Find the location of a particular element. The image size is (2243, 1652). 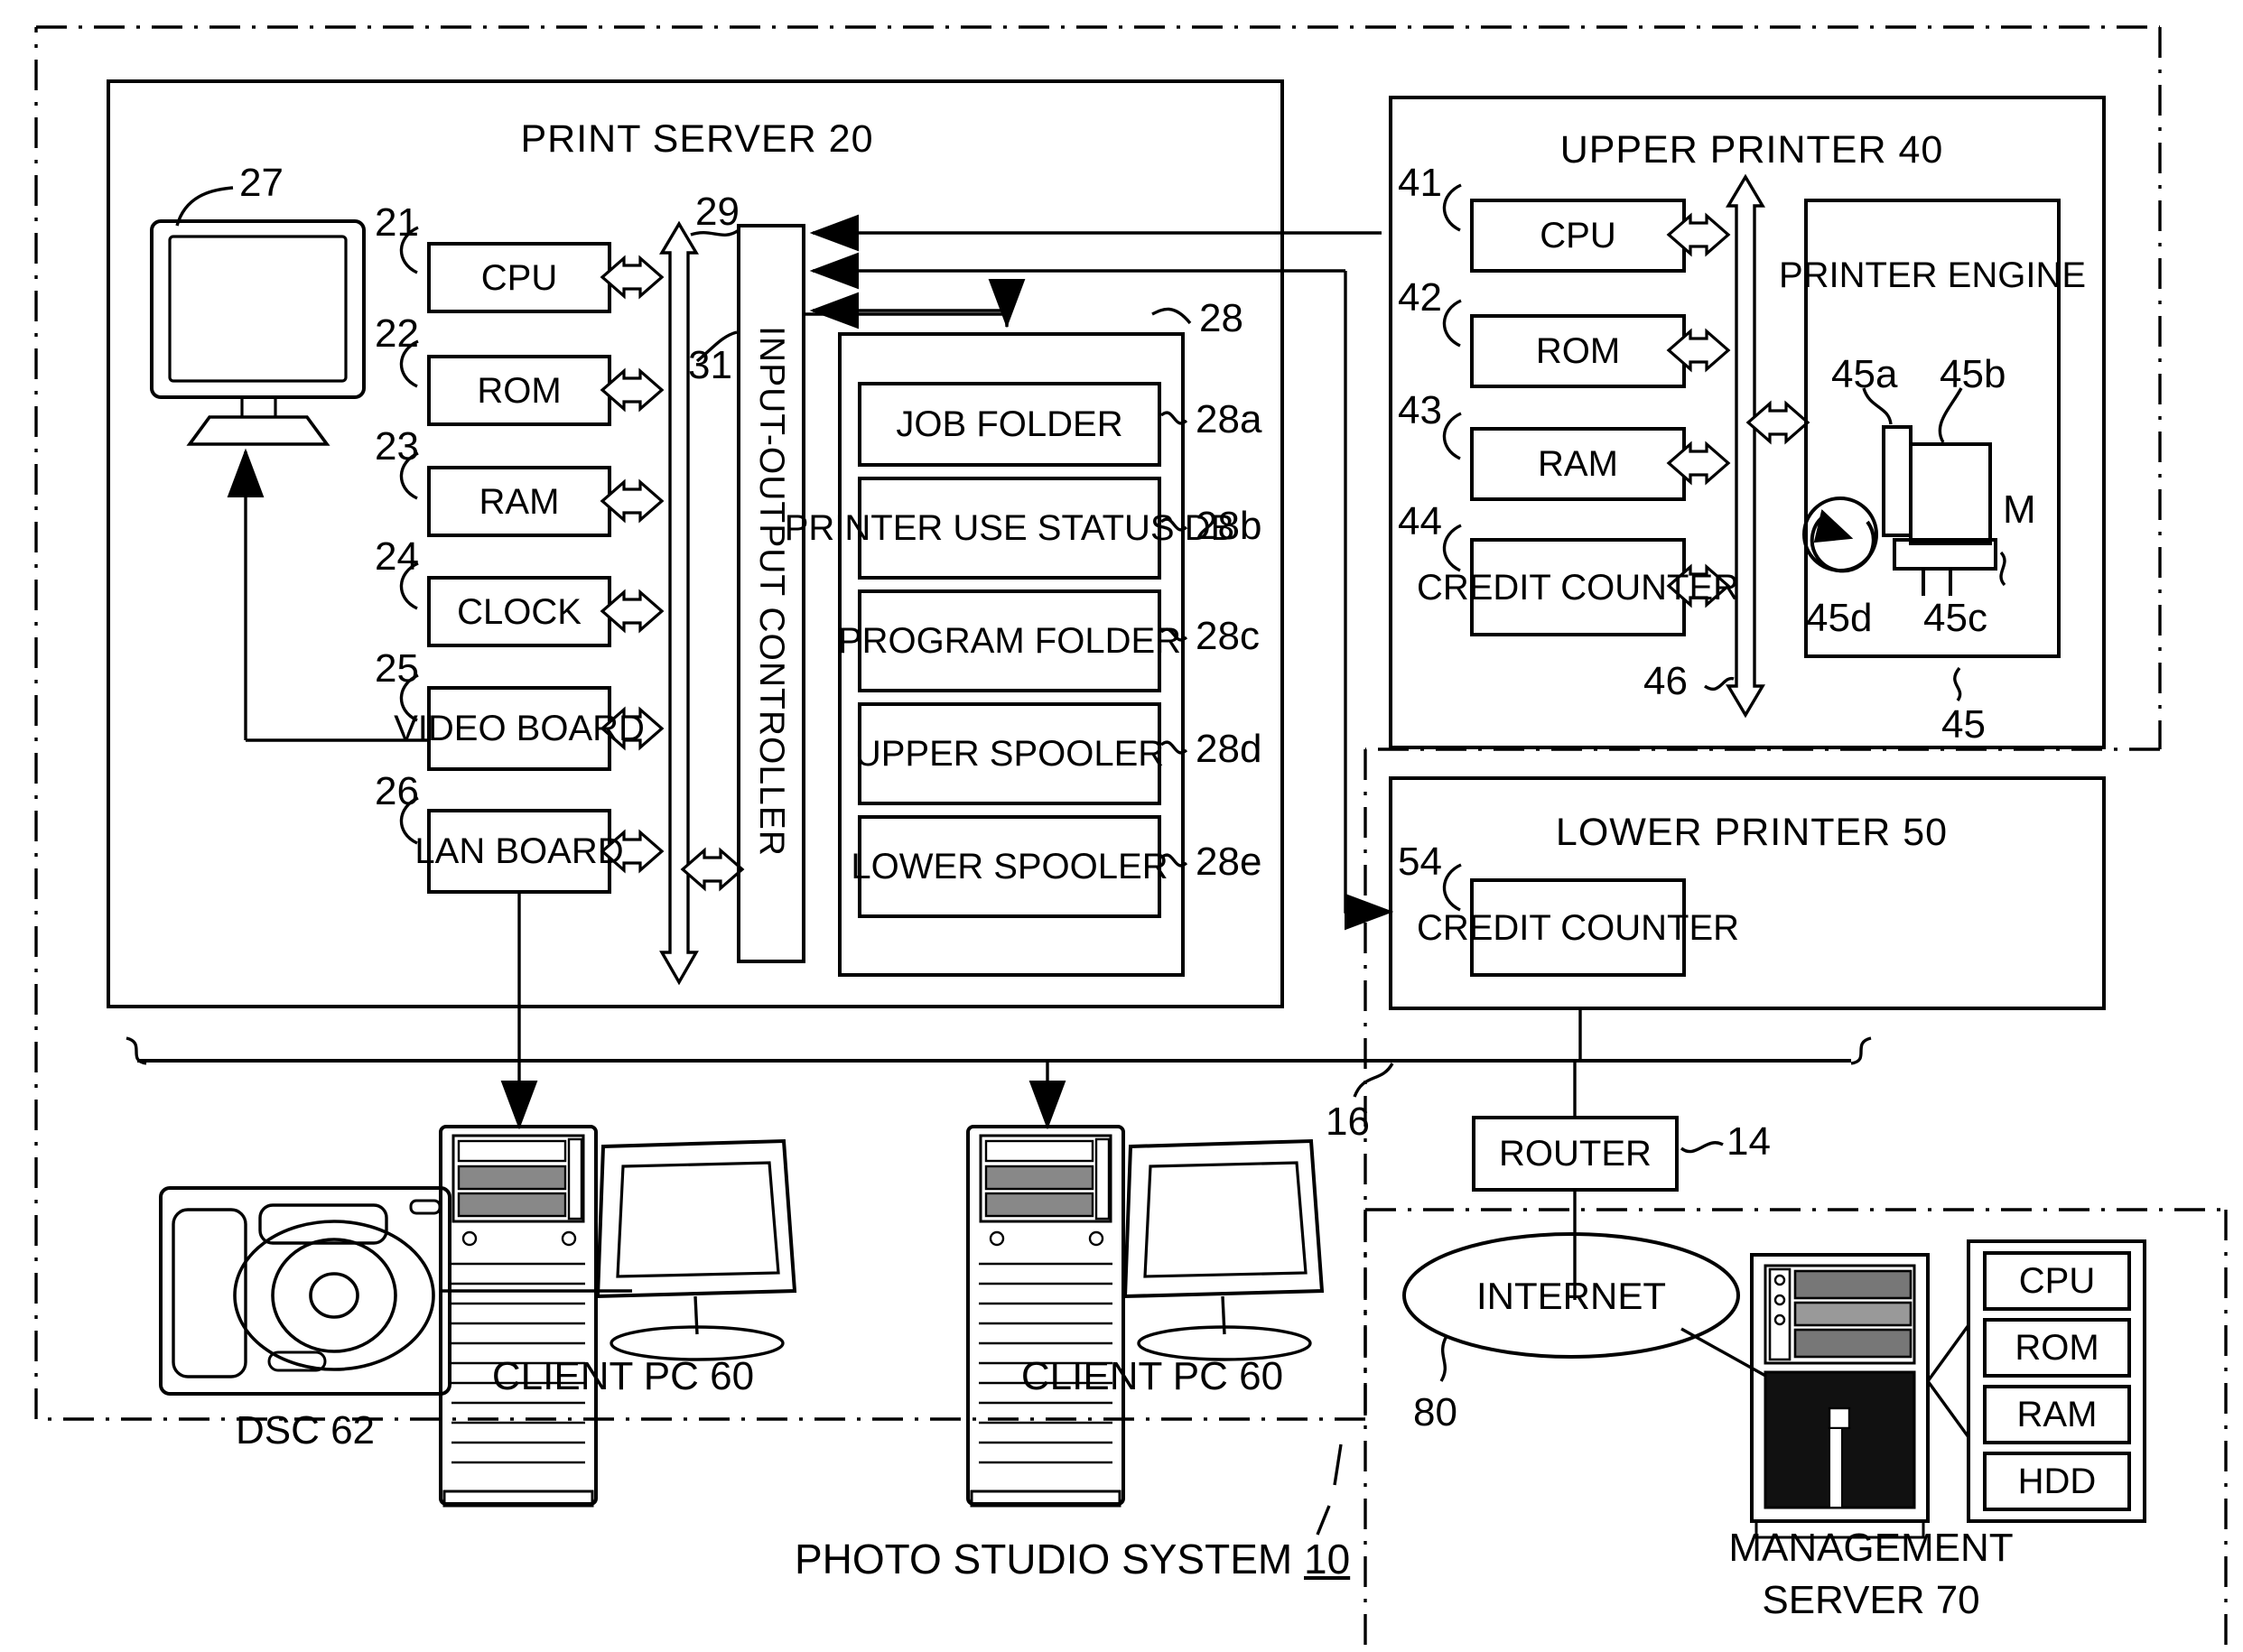

engine-ref-45: 45 is located at coordinates (1964, 724).